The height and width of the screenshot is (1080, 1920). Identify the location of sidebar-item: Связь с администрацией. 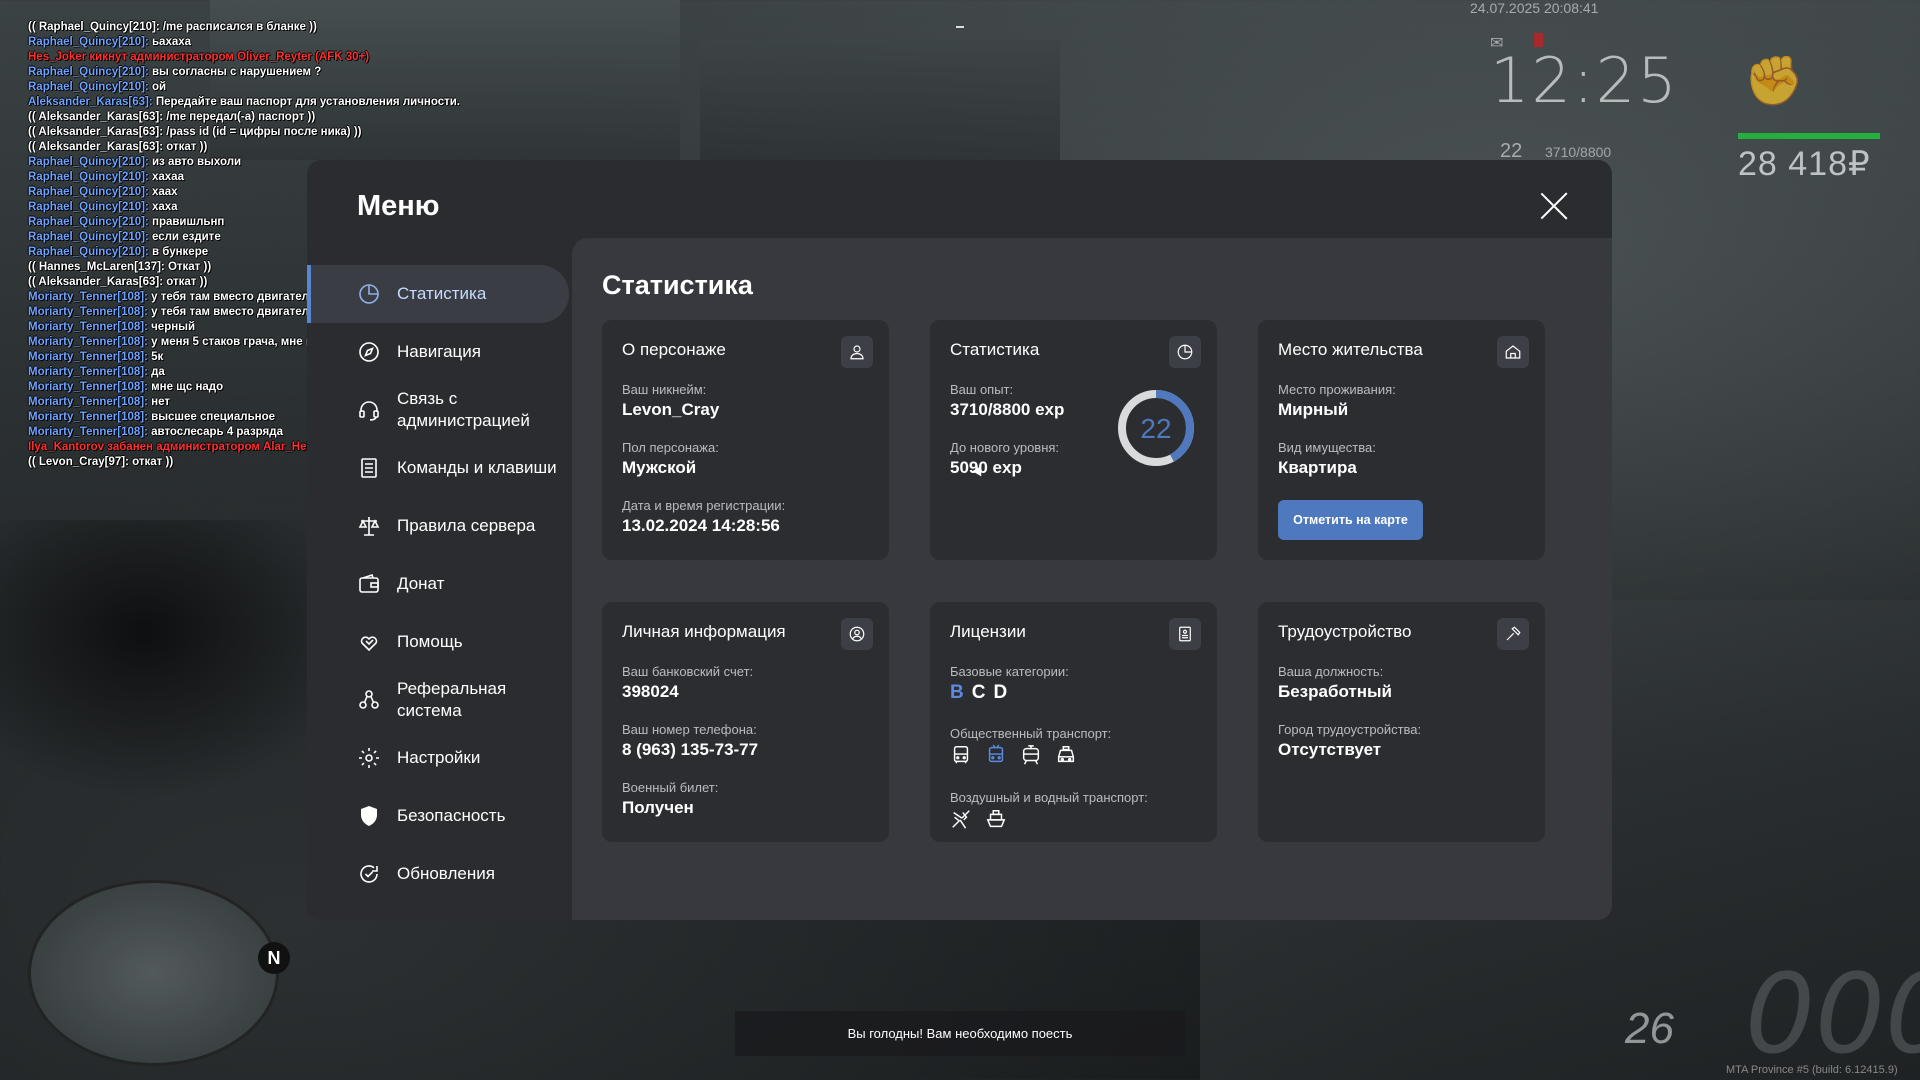
(438, 410).